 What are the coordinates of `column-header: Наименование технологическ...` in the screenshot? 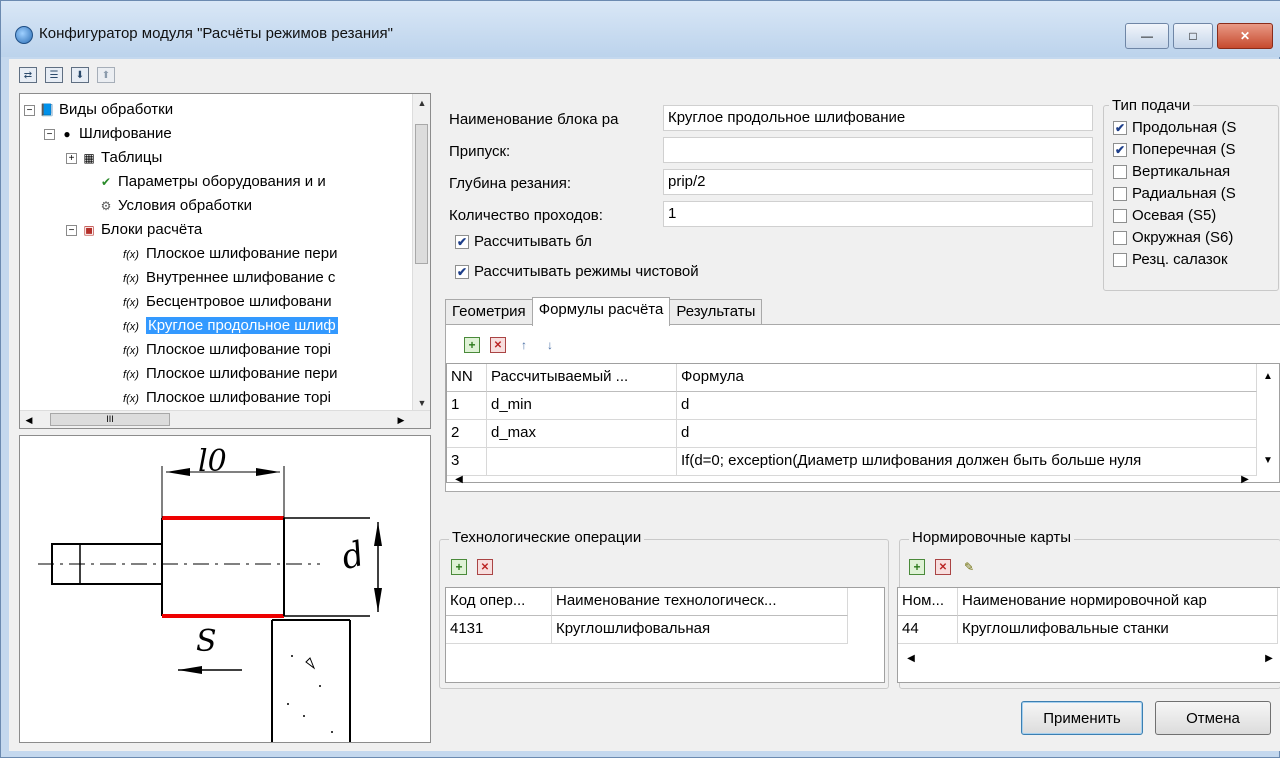 It's located at (700, 602).